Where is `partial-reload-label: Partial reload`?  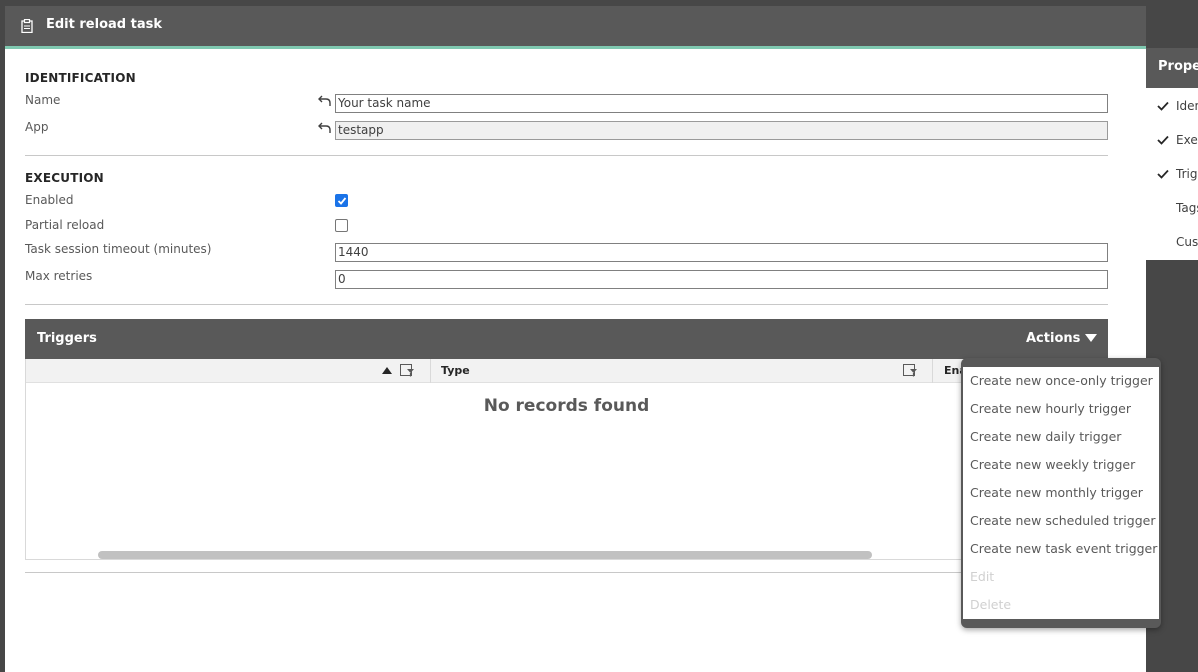
partial-reload-label: Partial reload is located at coordinates (65, 225).